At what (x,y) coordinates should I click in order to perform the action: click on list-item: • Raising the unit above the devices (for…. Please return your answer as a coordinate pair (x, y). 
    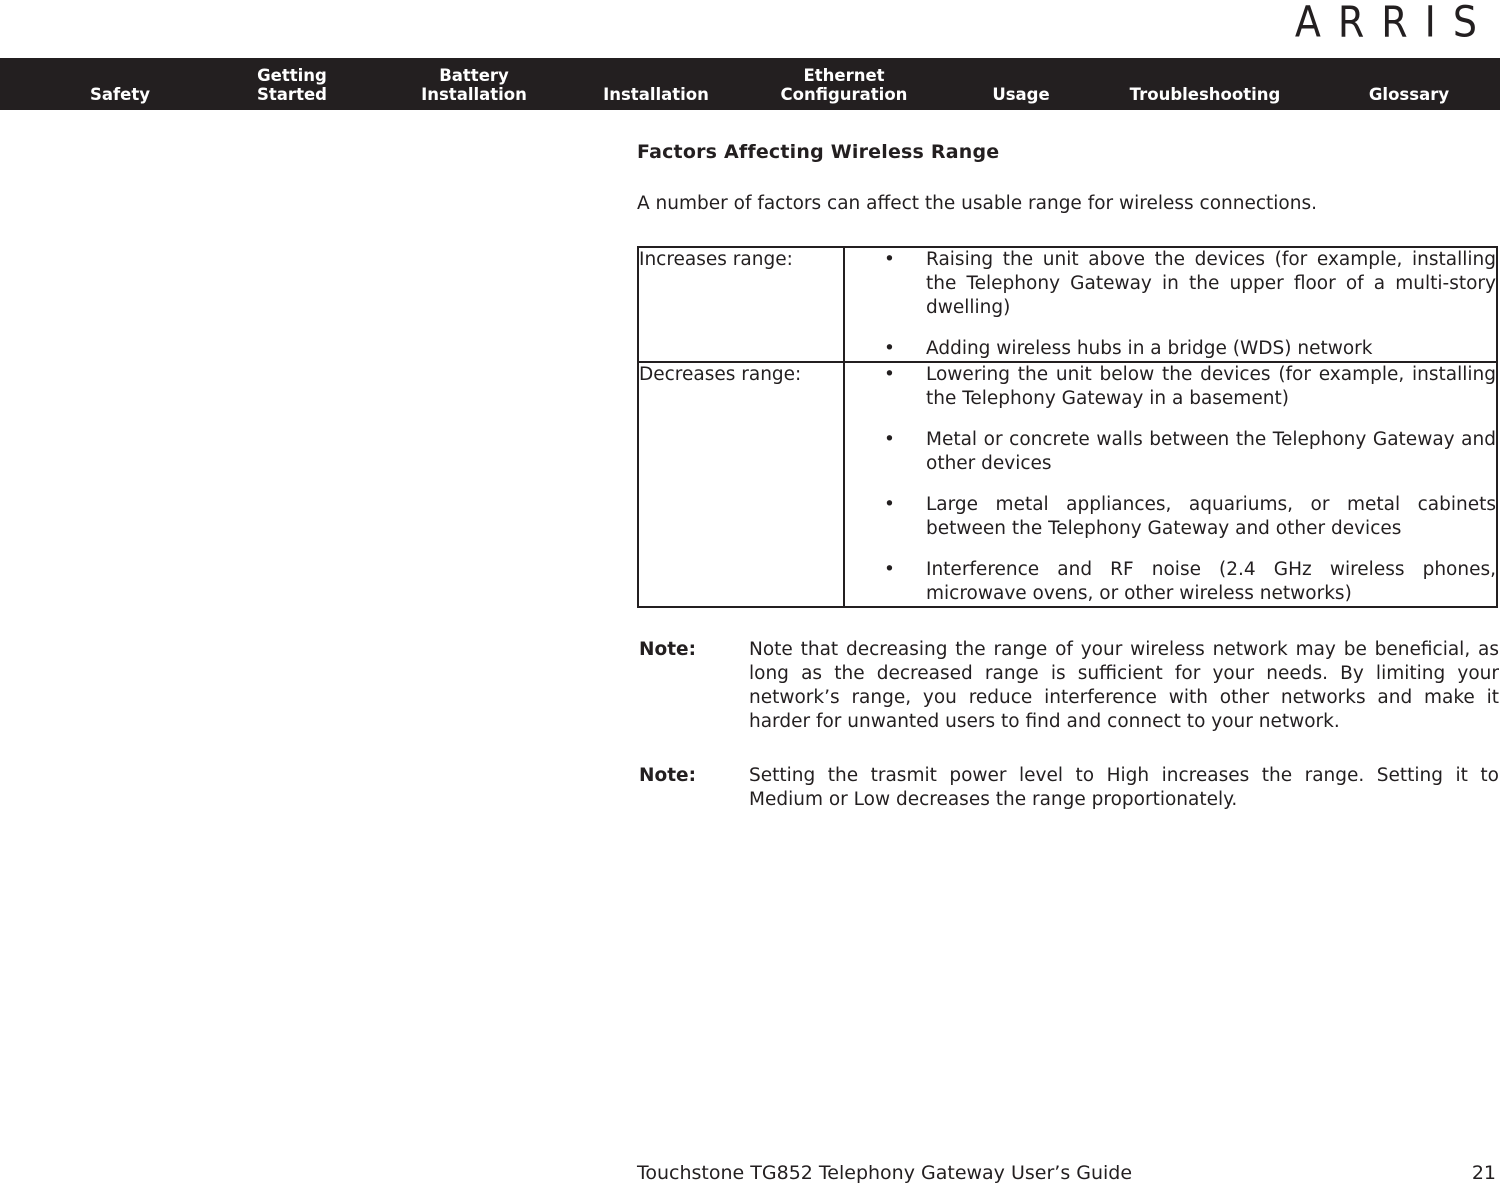
    Looking at the image, I should click on (1170, 284).